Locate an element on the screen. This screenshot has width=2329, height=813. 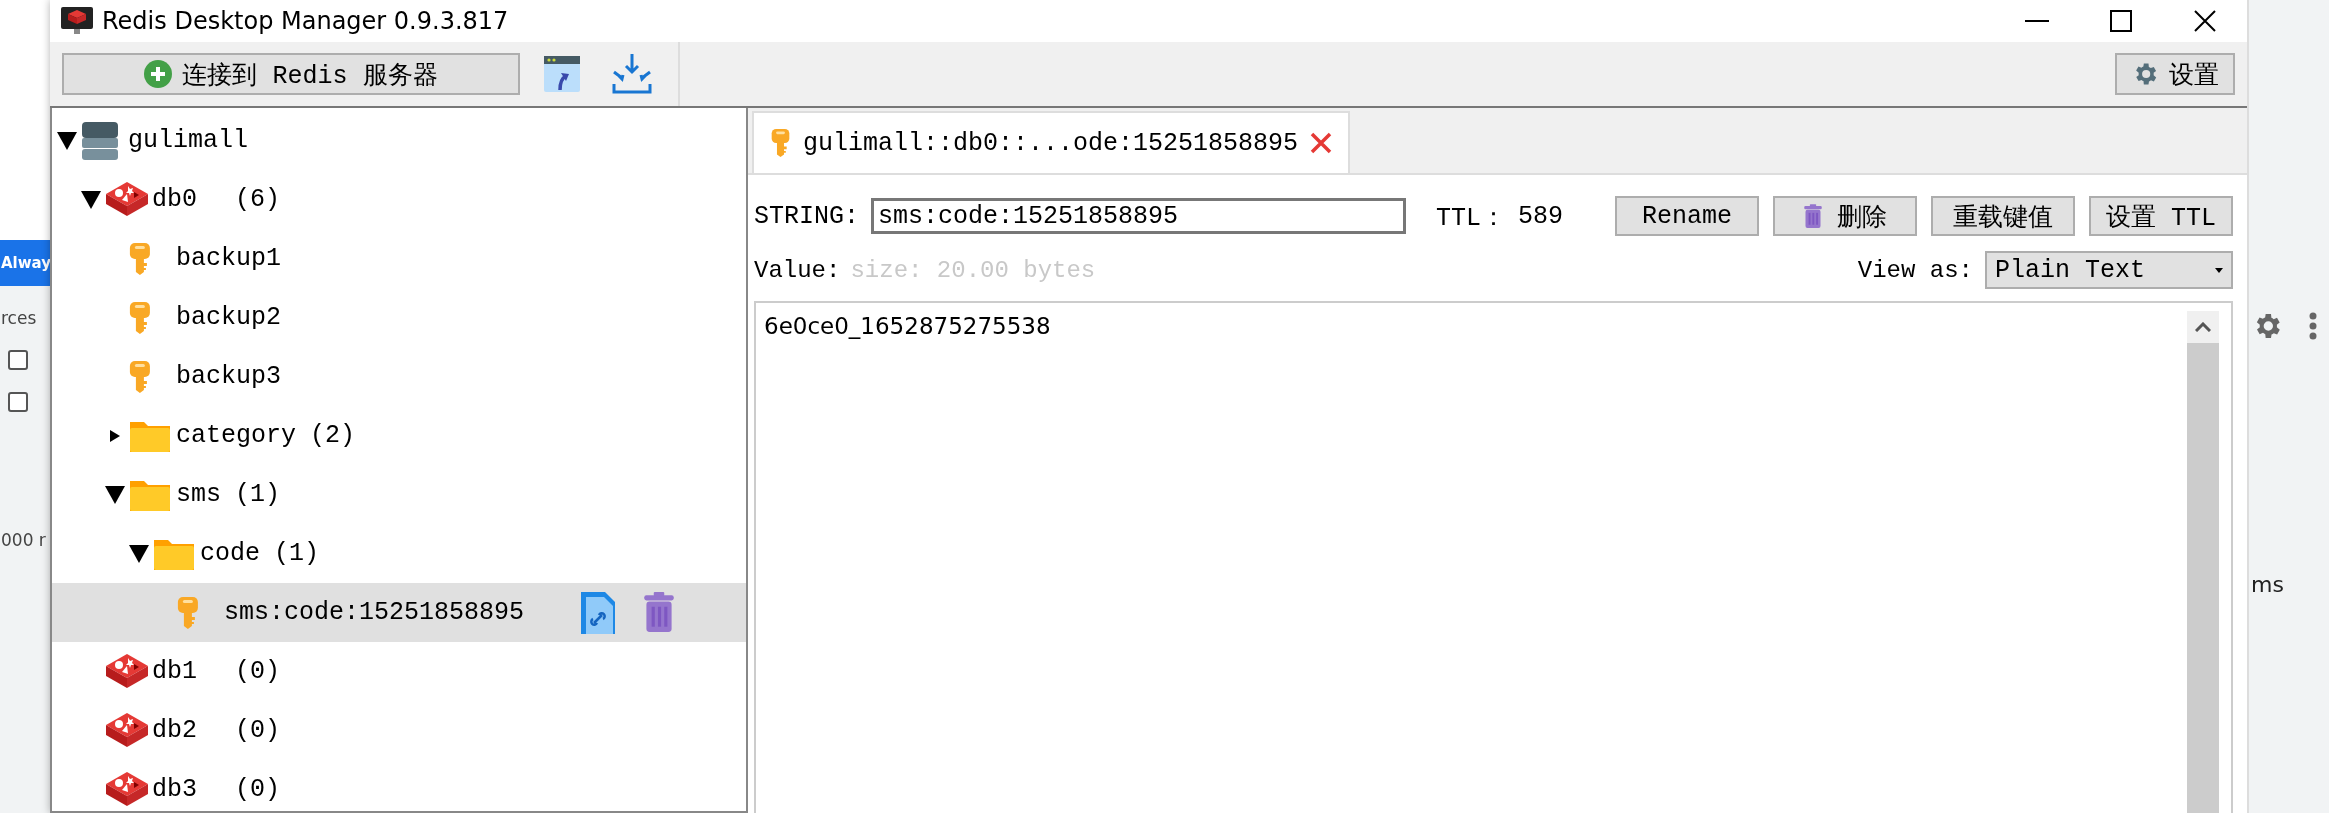
tree-item-name: backup3 is located at coordinates (229, 376).